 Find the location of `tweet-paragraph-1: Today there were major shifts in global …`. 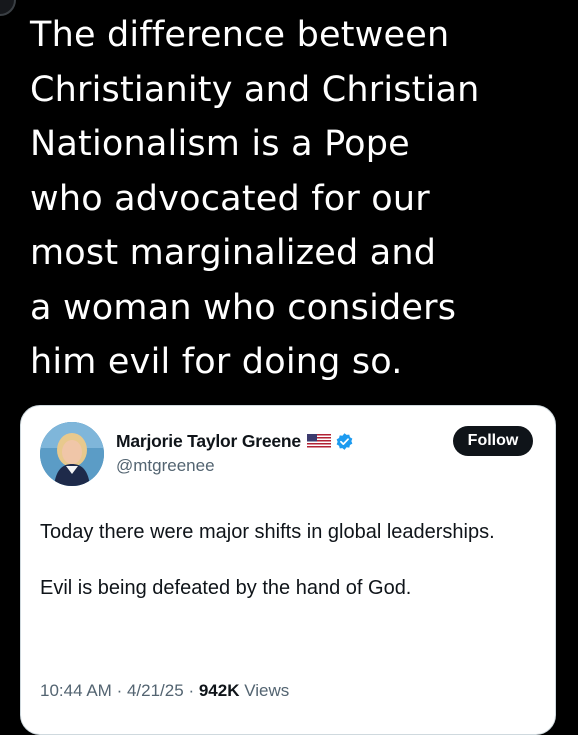

tweet-paragraph-1: Today there were major shifts in global … is located at coordinates (267, 532).